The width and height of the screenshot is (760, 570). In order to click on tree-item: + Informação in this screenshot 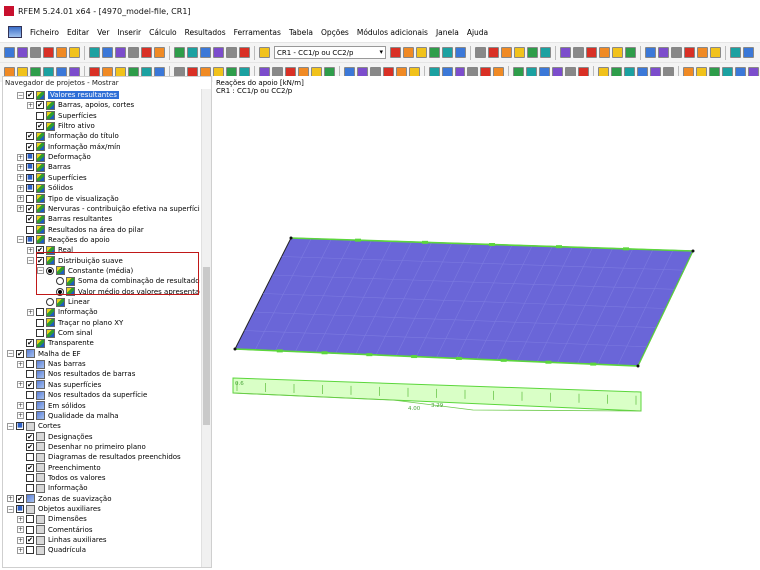, I will do `click(62, 312)`.